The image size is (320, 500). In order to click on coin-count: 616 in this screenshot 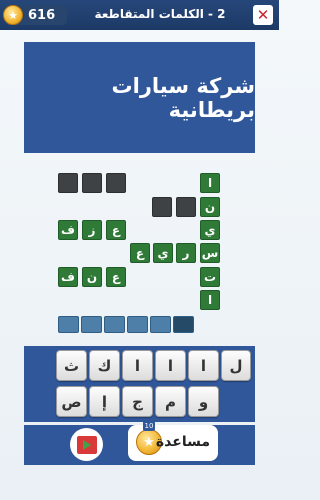, I will do `click(42, 15)`.